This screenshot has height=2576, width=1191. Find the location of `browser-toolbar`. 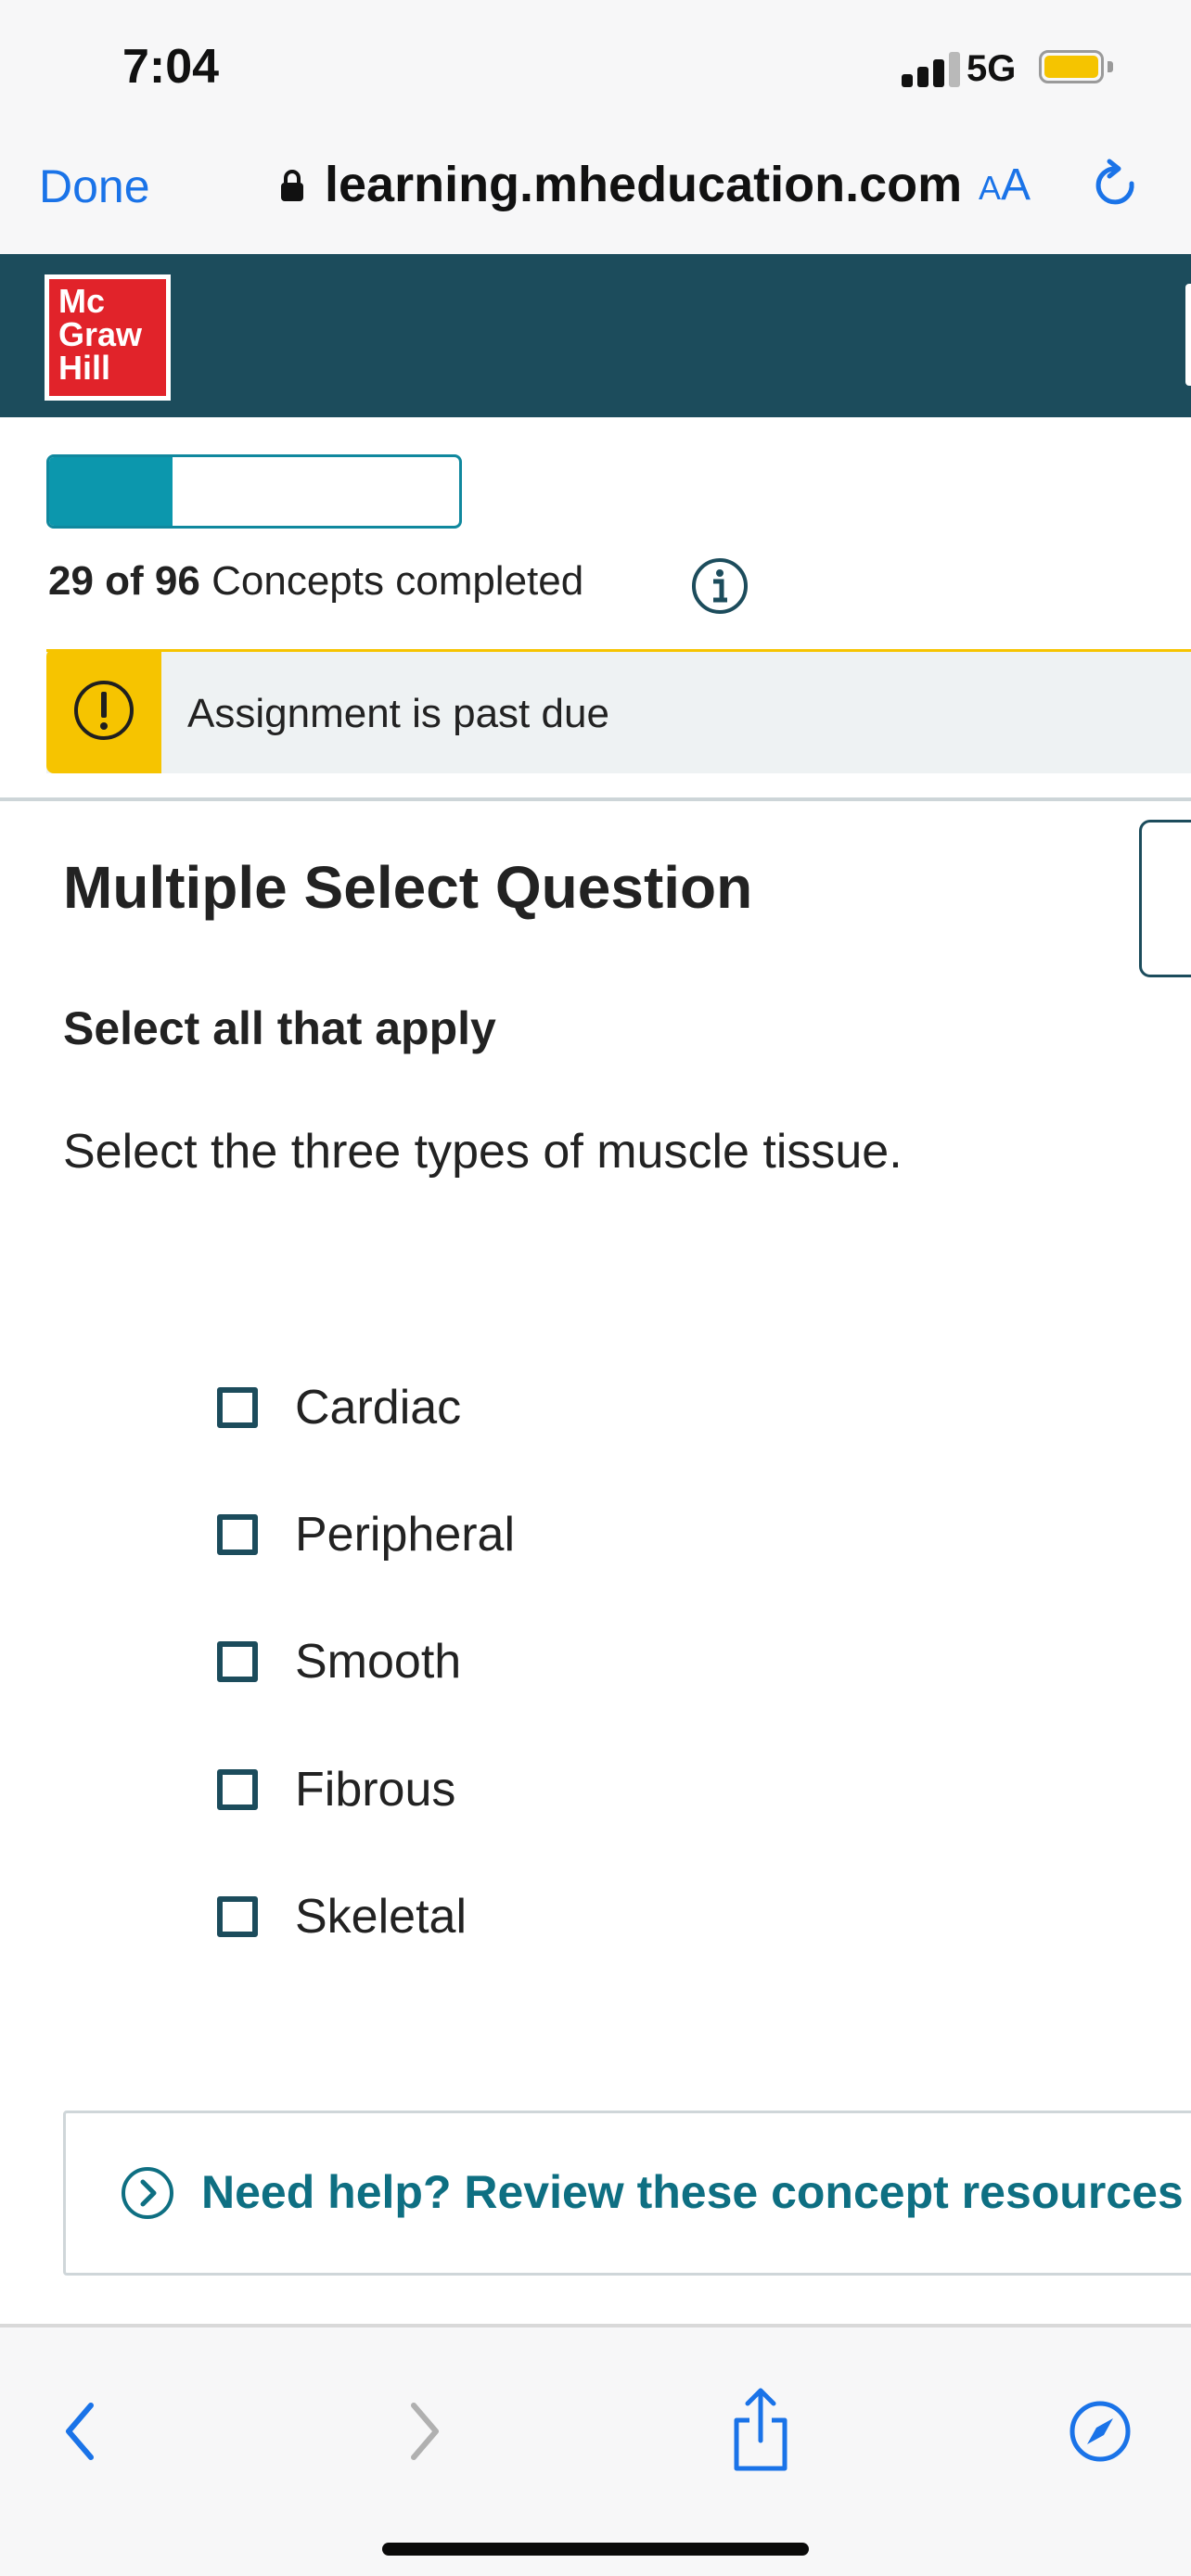

browser-toolbar is located at coordinates (595, 2450).